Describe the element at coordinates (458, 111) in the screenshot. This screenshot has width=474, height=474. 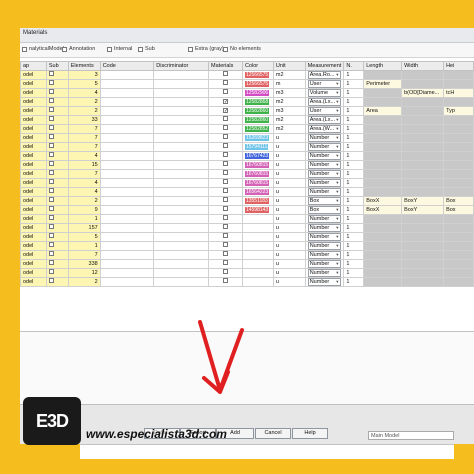
I see `height-cell: Typ` at that location.